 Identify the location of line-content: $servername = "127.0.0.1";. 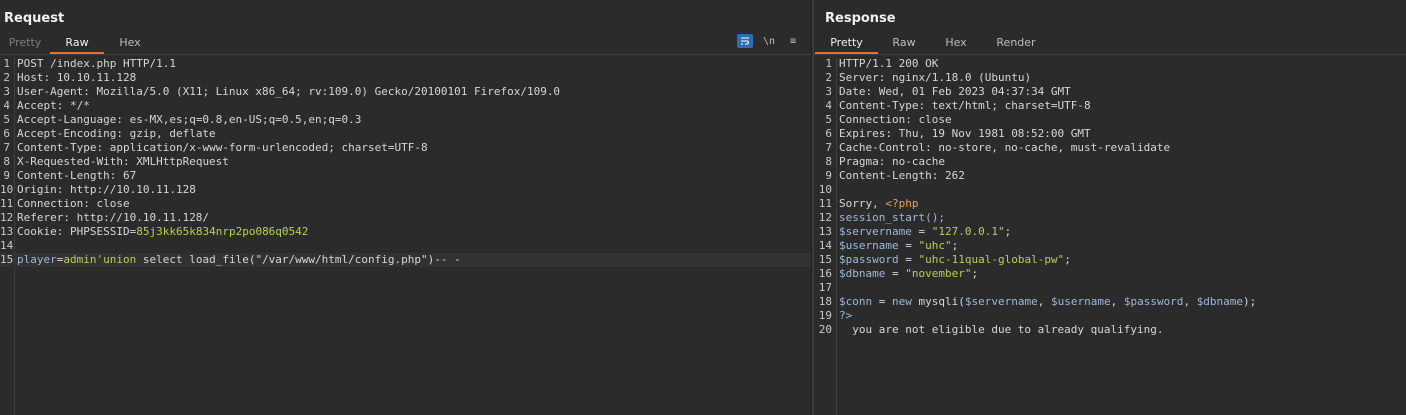
(925, 232).